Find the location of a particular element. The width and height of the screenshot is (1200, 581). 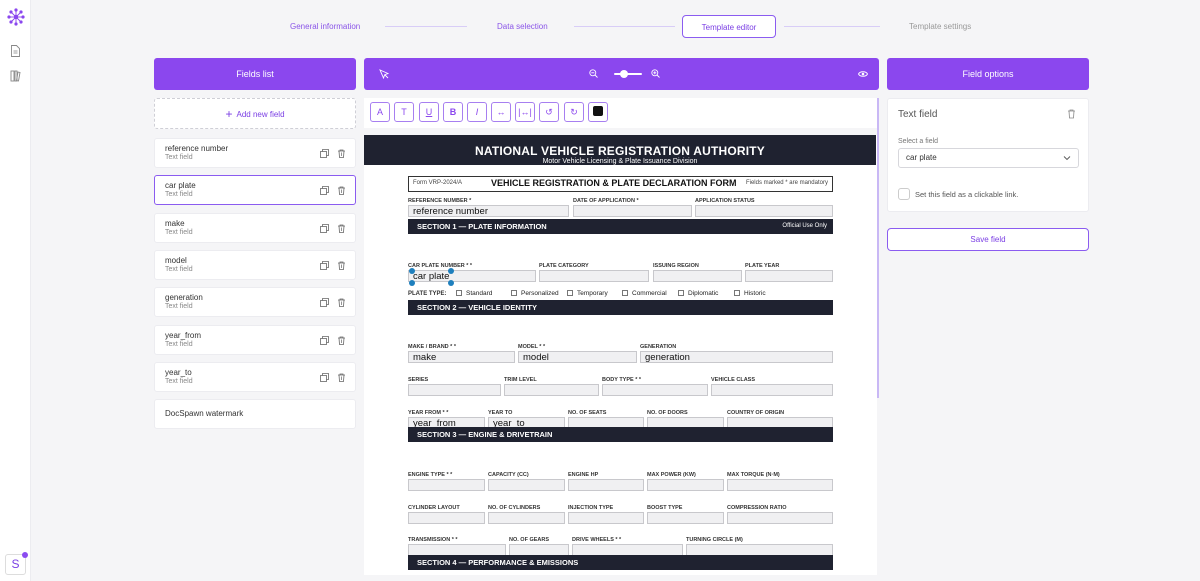

input-injection-type is located at coordinates (606, 518).